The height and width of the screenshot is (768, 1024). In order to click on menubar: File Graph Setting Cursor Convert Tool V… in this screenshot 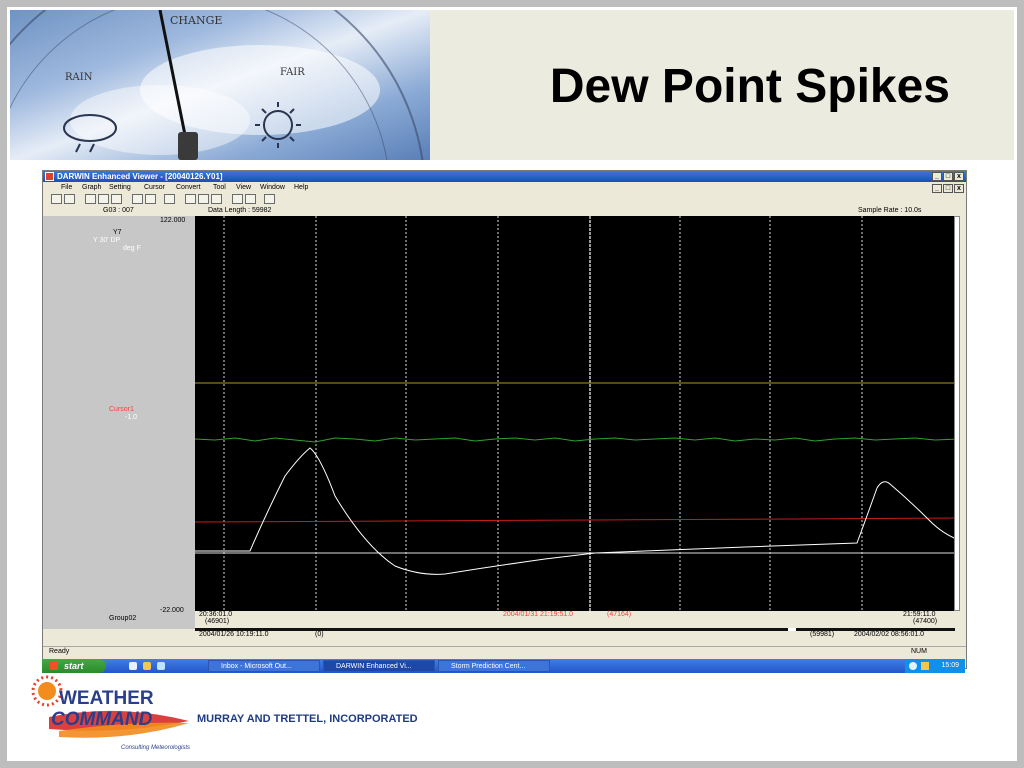, I will do `click(504, 187)`.